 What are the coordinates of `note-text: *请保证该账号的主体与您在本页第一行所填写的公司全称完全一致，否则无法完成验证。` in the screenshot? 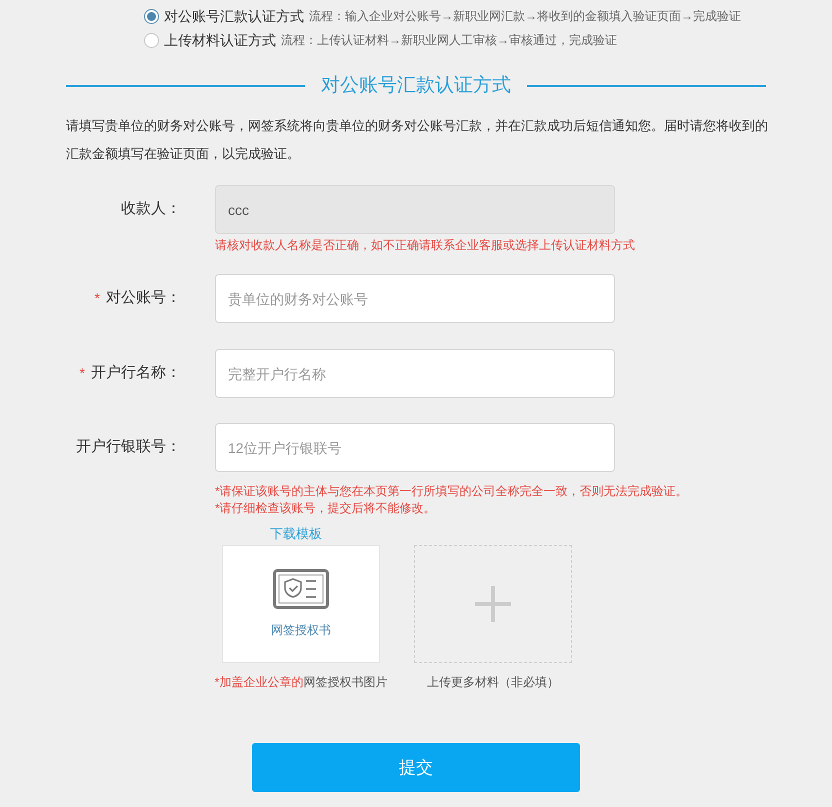 It's located at (452, 491).